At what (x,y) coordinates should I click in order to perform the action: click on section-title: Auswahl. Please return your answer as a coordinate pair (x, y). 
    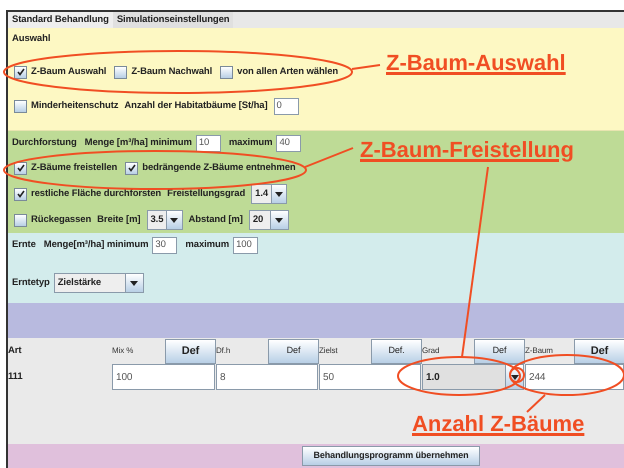
    Looking at the image, I should click on (31, 39).